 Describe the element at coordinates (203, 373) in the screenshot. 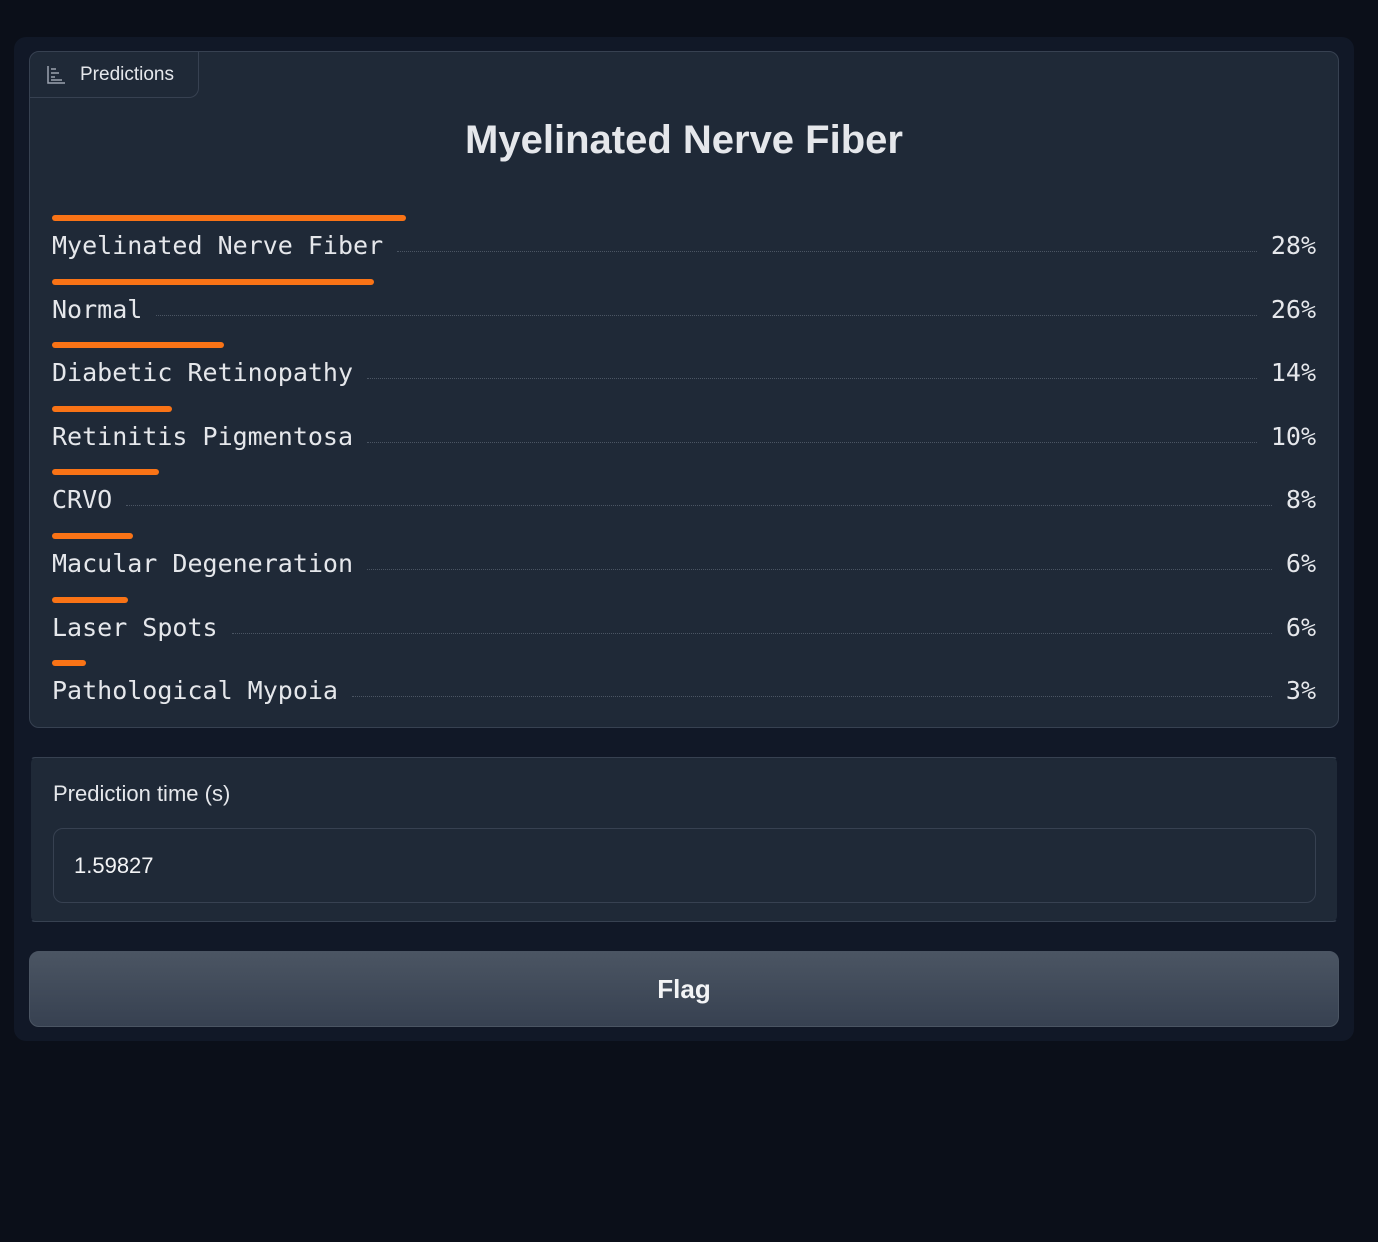

I see `prediction-label: Diabetic Retinopathy` at that location.